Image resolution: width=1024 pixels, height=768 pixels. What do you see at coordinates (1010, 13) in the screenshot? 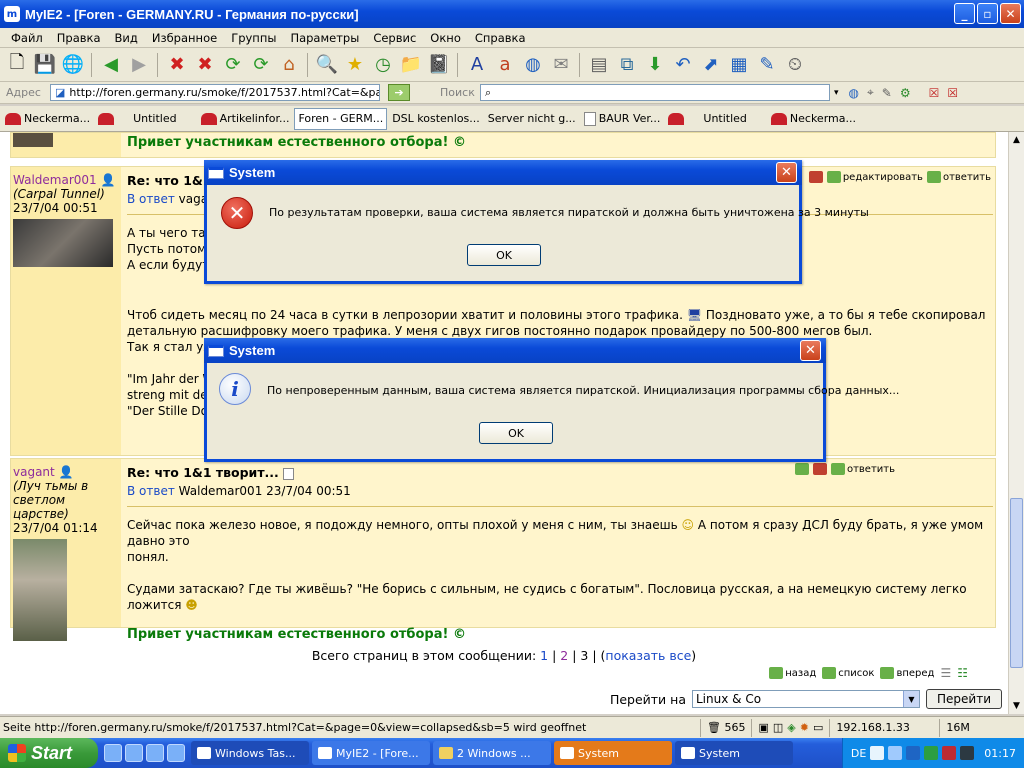
I see `close-button: ✕` at bounding box center [1010, 13].